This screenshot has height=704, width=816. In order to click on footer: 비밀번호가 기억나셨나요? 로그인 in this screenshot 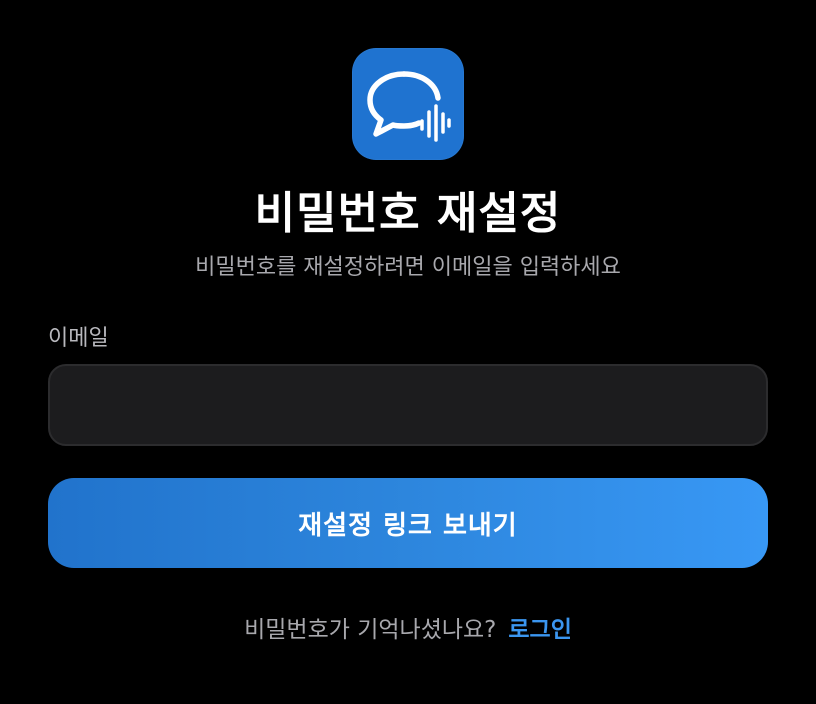, I will do `click(408, 630)`.